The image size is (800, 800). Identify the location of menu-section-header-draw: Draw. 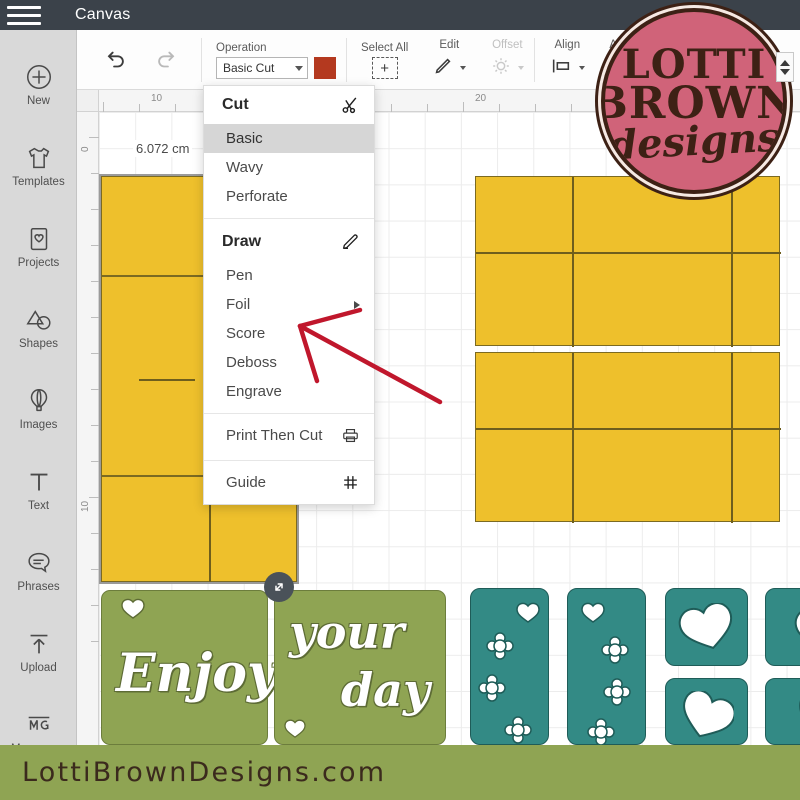
(289, 242).